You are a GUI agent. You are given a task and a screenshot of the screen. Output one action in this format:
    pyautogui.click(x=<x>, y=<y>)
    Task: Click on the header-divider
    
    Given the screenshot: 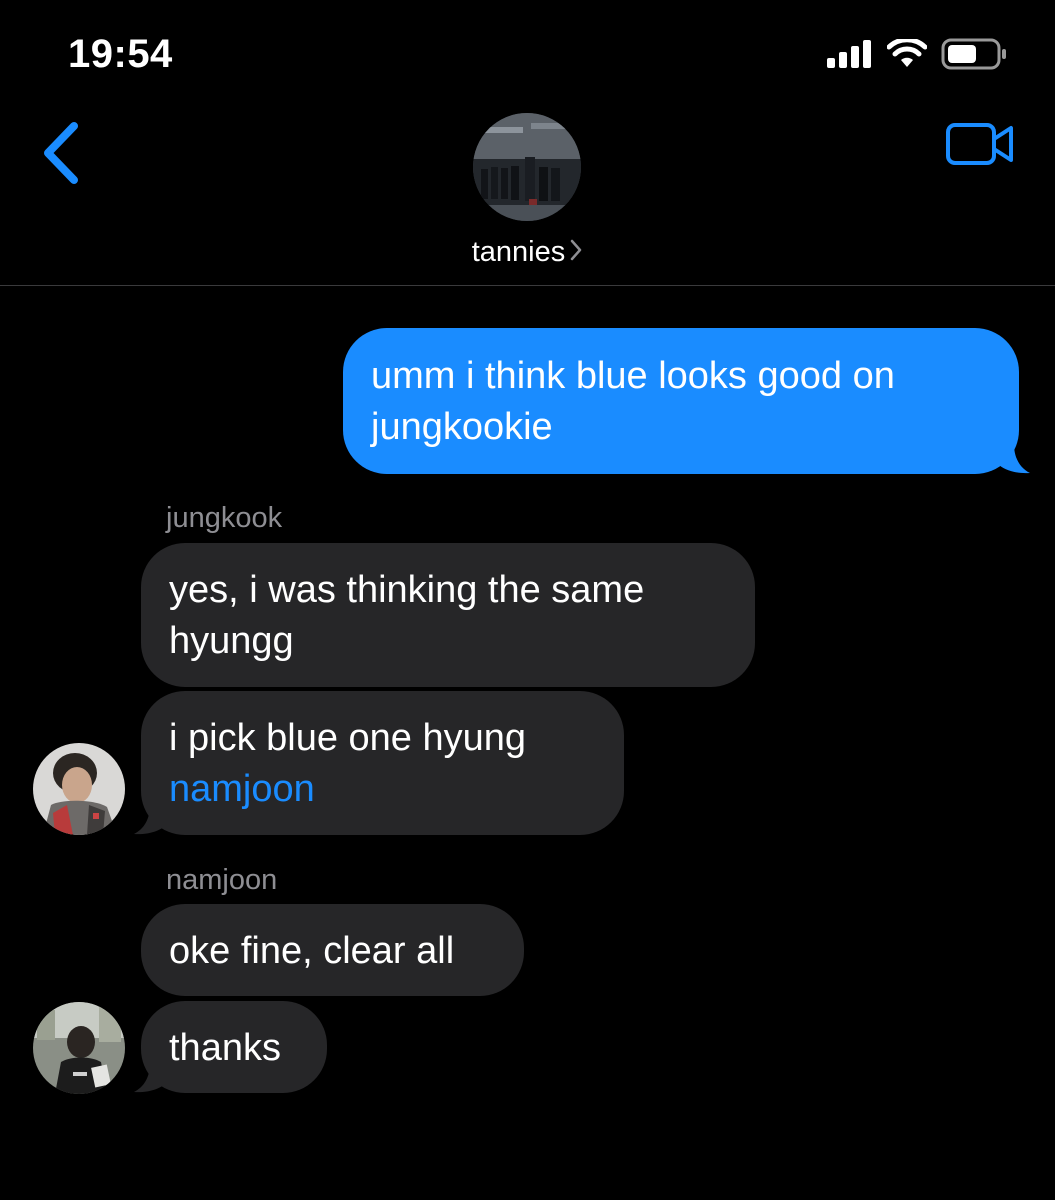 What is the action you would take?
    pyautogui.click(x=527, y=285)
    